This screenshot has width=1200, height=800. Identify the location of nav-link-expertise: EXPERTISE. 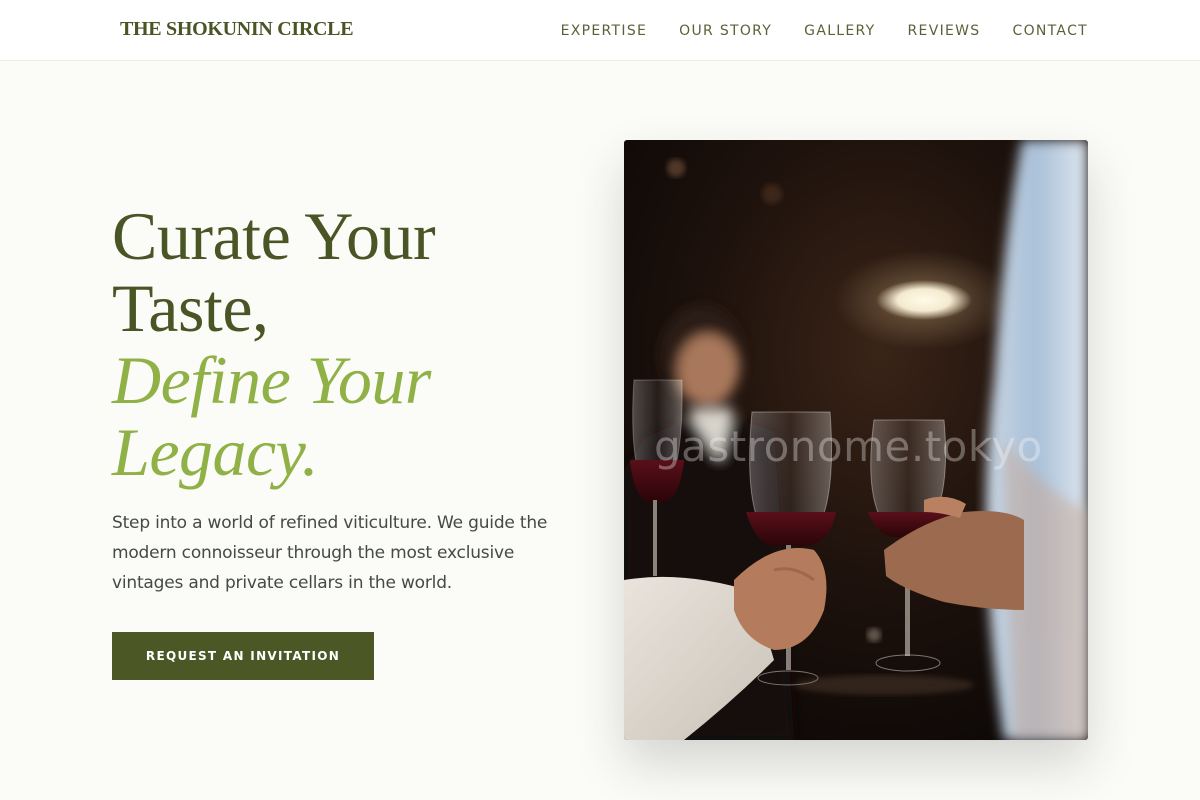
(604, 31).